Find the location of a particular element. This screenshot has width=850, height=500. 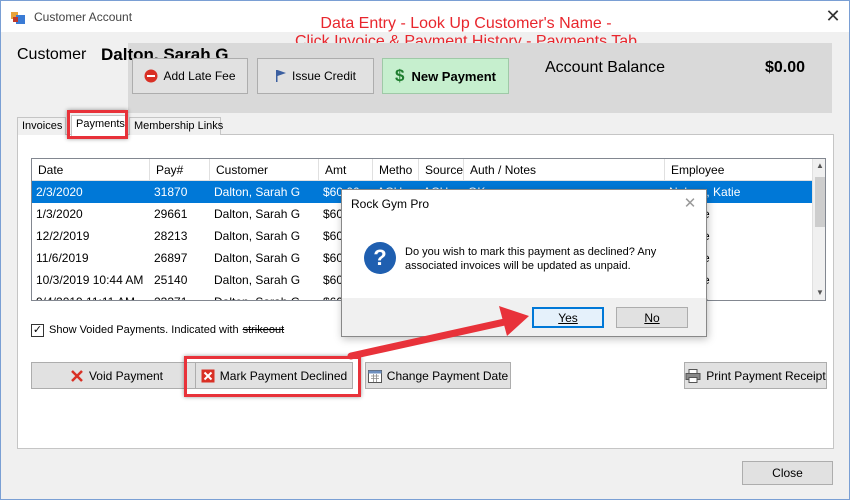

dialog-title: Rock Gym Pro is located at coordinates (390, 204).